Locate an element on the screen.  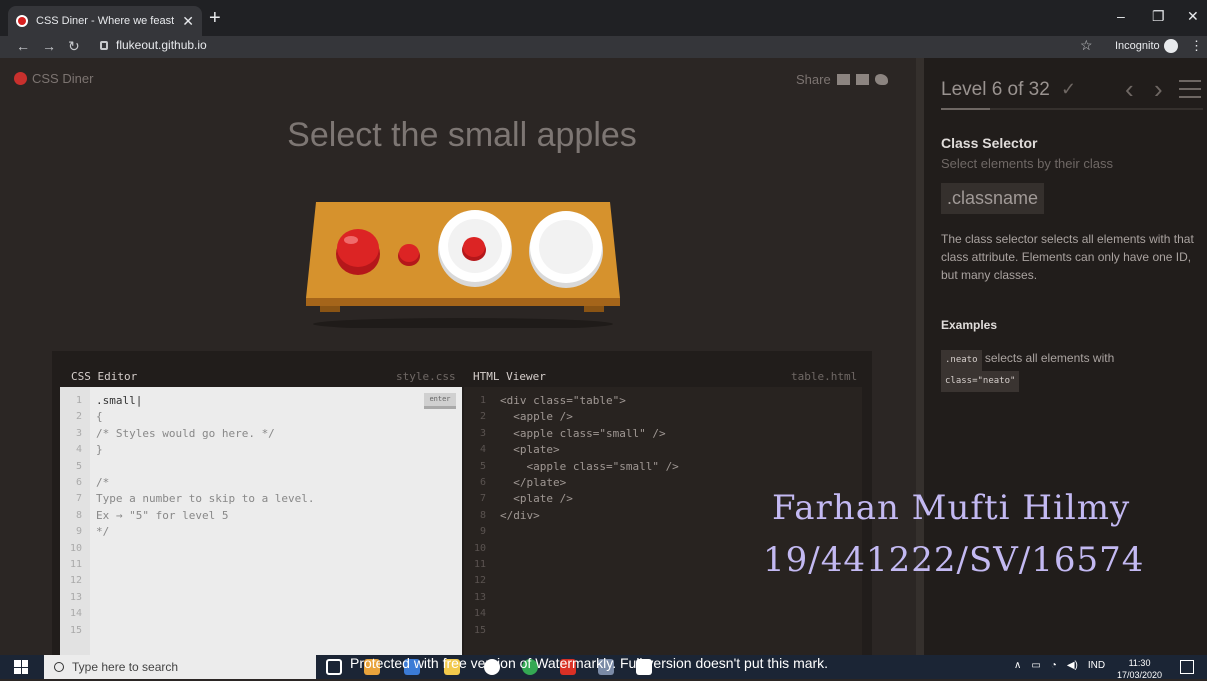
volume-icon: ◀) is located at coordinates (1072, 665).